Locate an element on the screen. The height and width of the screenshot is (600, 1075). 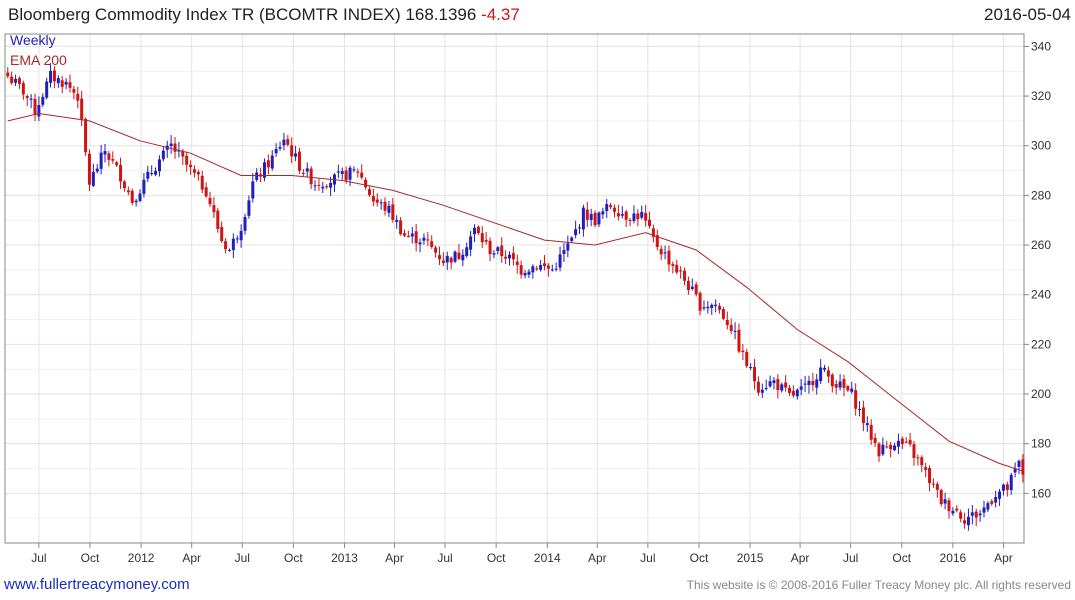
x-tick-label: 2015 is located at coordinates (750, 558).